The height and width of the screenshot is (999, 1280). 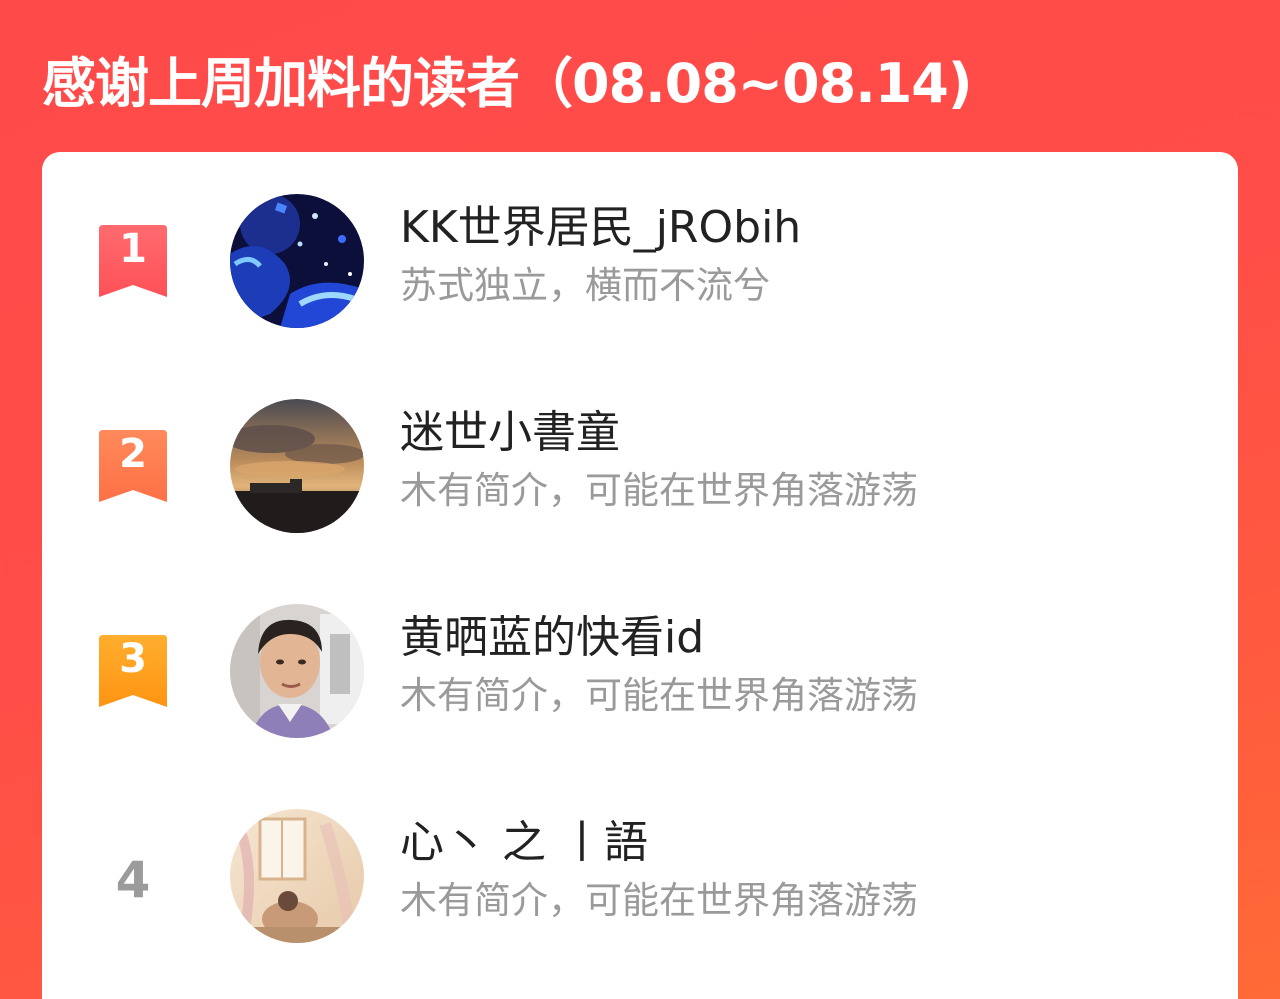 I want to click on avatar-starry-night-icon, so click(x=297, y=261).